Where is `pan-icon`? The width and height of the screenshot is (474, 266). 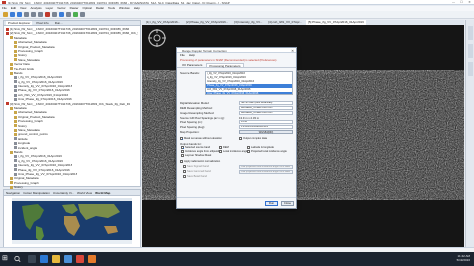 pan-icon is located at coordinates (68, 14).